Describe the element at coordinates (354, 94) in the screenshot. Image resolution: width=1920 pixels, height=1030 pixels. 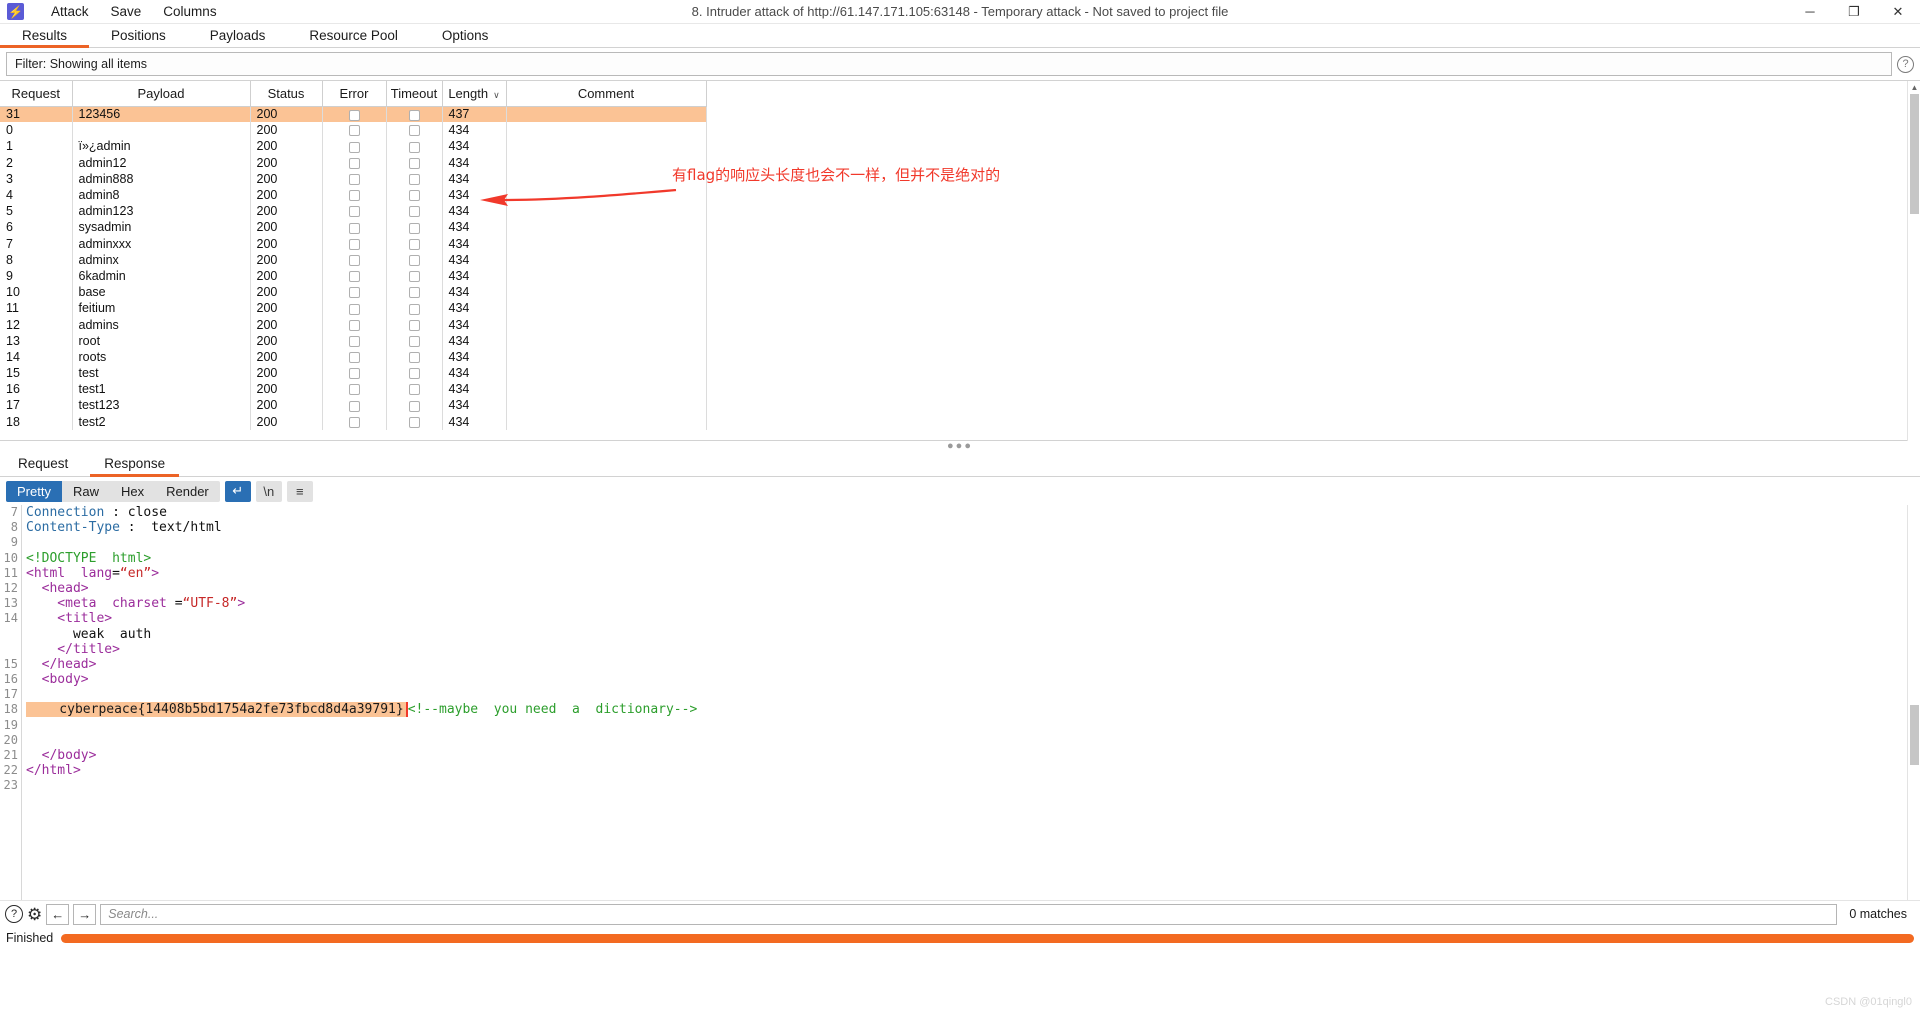
I see `column-header-error: Error` at that location.